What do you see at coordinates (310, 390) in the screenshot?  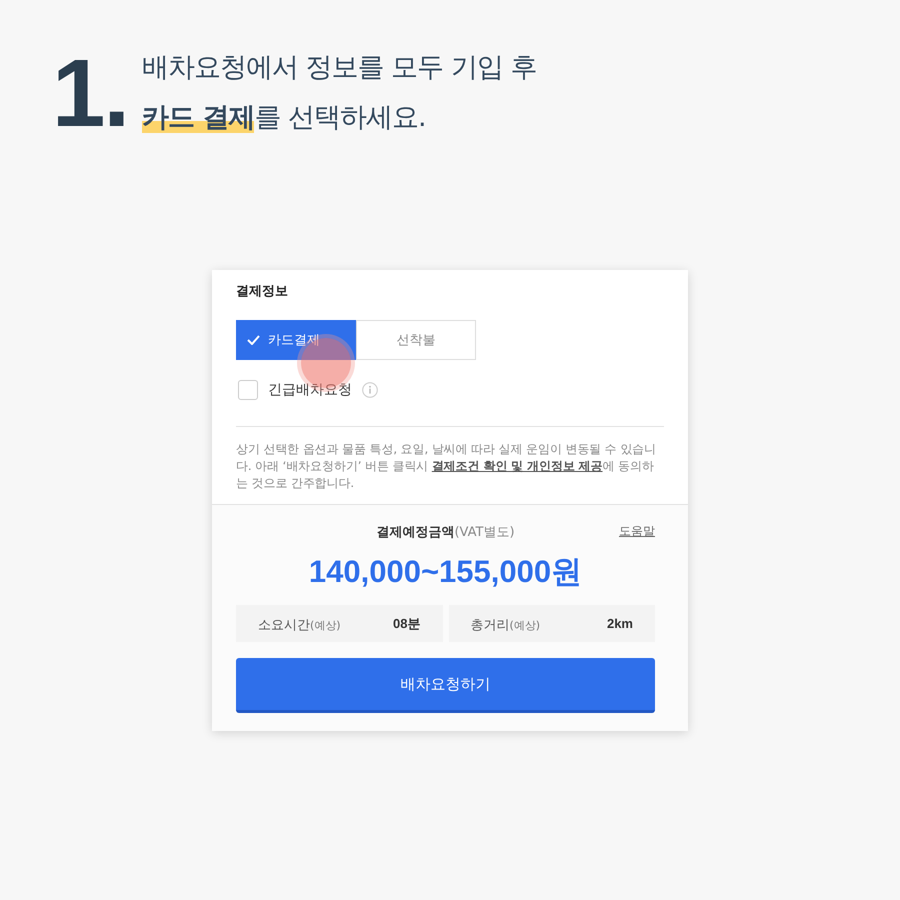 I see `checkbox-label: 긴급배차요청` at bounding box center [310, 390].